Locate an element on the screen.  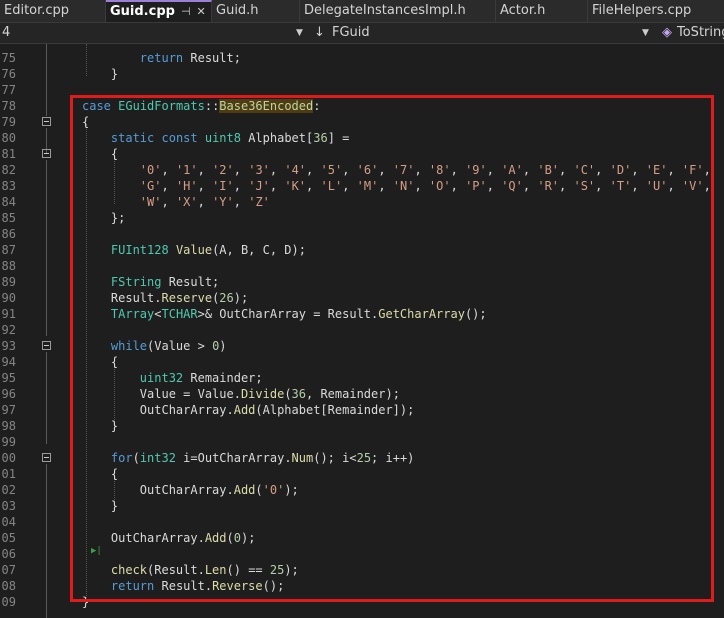
code-line: 08 return Result.Reverse(); is located at coordinates (362, 586).